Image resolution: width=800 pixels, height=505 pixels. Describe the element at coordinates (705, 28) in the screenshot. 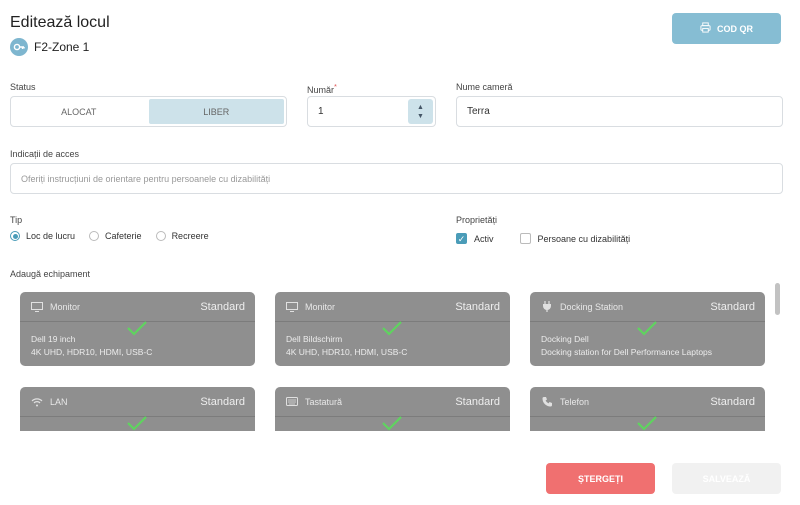

I see `printer-icon` at that location.